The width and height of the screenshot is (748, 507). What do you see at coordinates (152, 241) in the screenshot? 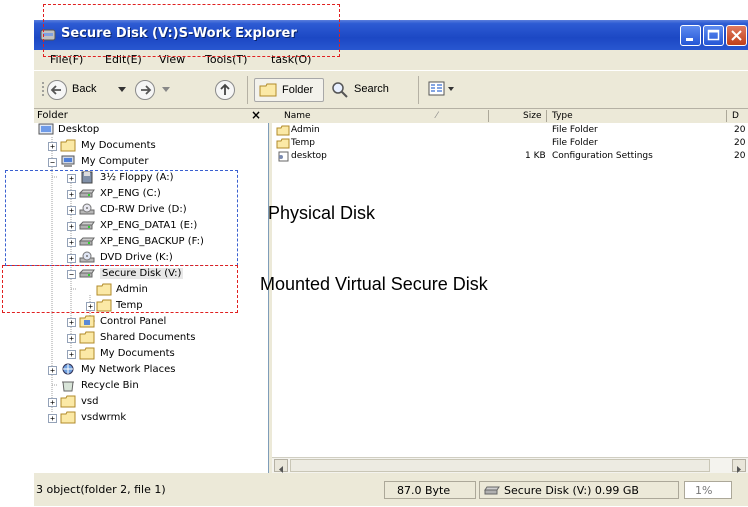
I see `tree-node-label: XP_ENG_BACKUP (F:)` at bounding box center [152, 241].